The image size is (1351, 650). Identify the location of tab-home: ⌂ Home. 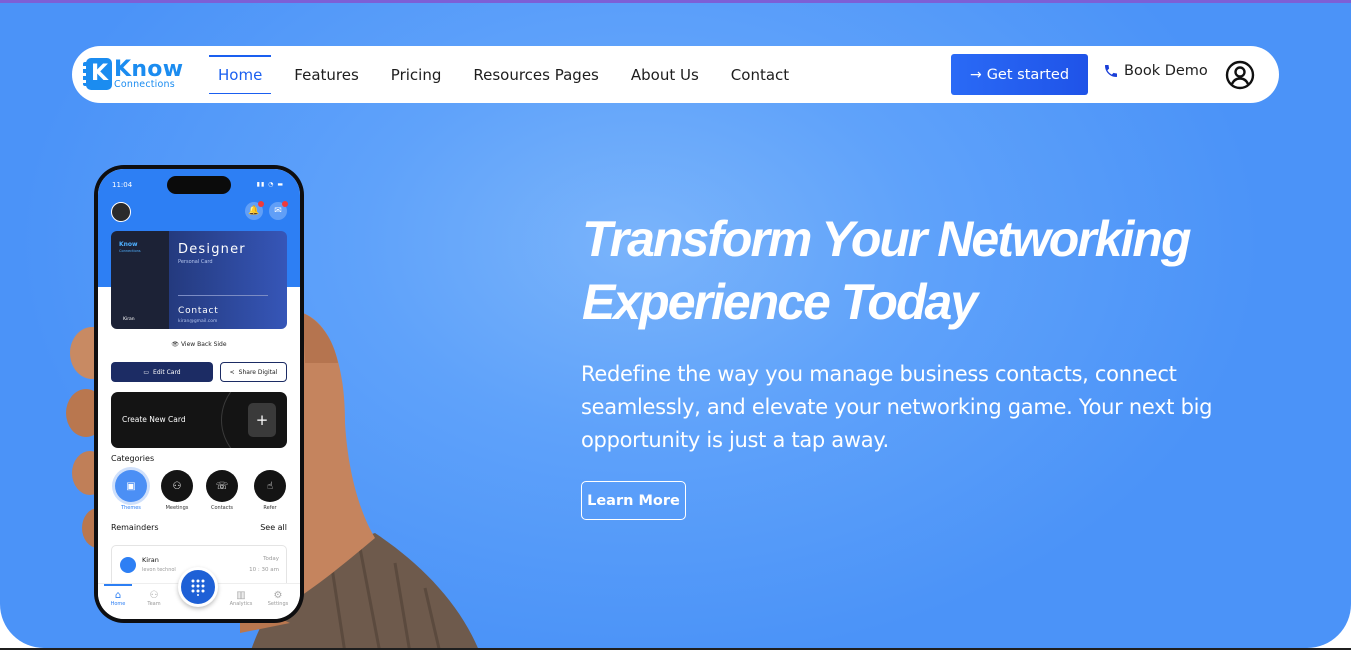
(118, 598).